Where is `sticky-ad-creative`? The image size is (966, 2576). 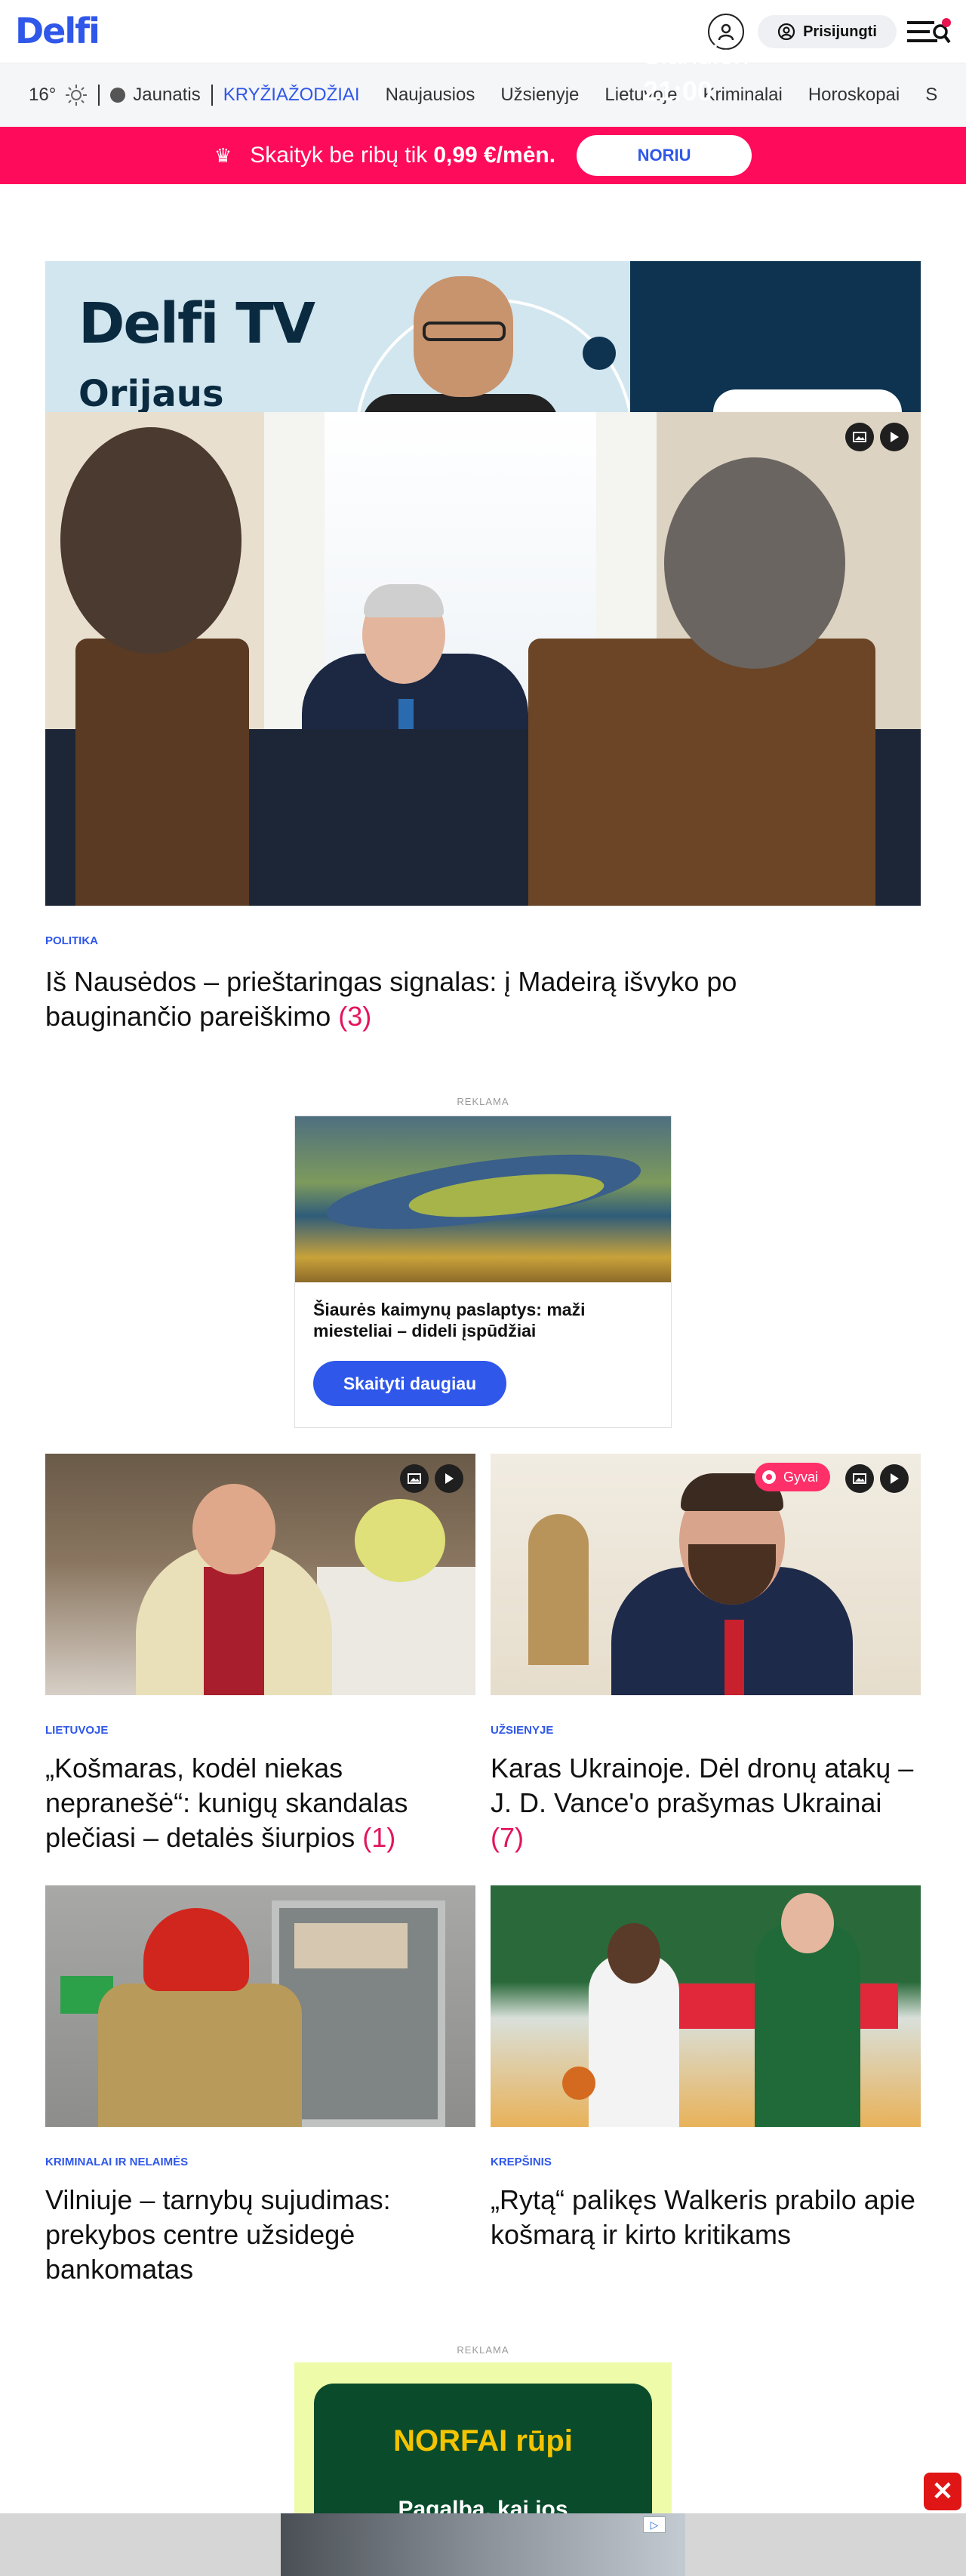 sticky-ad-creative is located at coordinates (483, 2544).